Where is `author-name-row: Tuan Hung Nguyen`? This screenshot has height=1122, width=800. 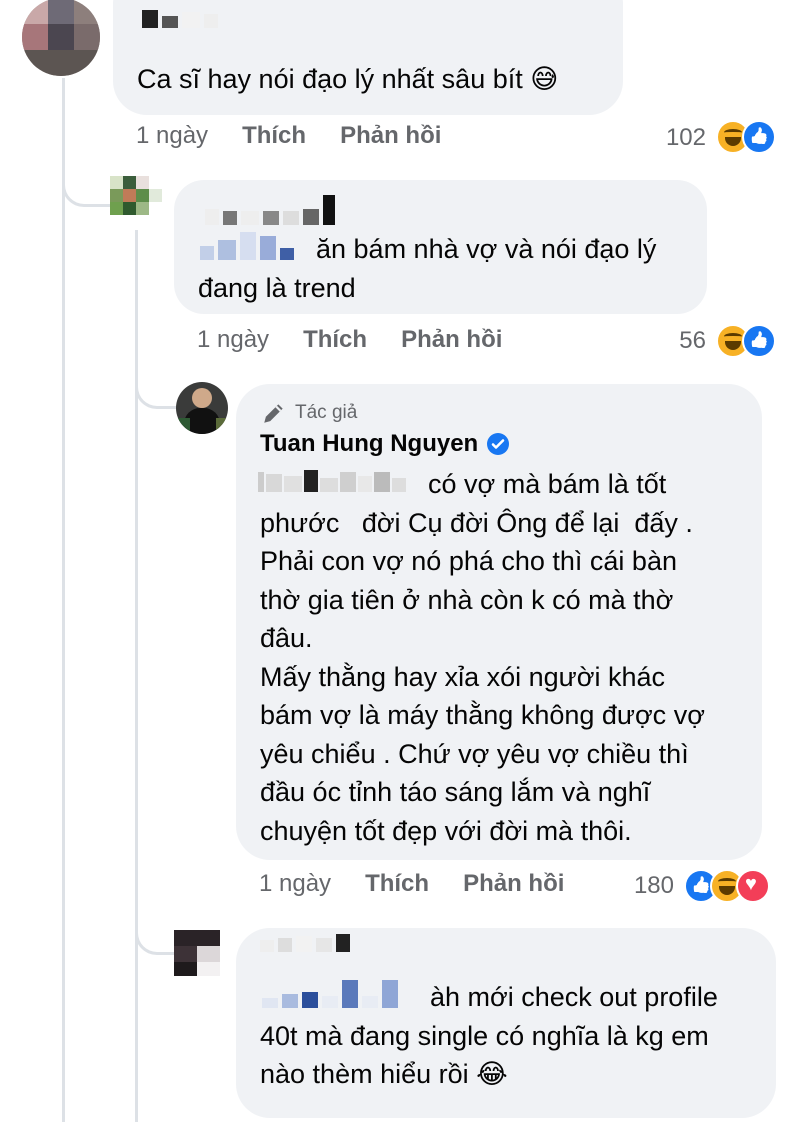
author-name-row: Tuan Hung Nguyen is located at coordinates (385, 444).